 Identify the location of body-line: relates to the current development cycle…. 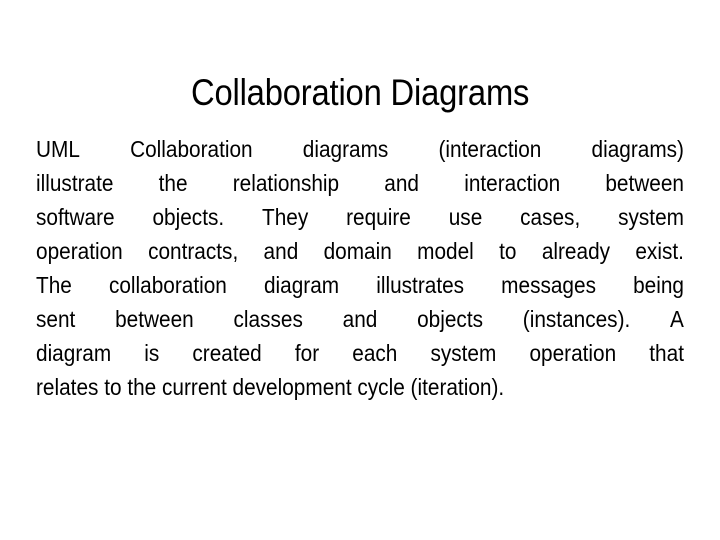
(360, 387).